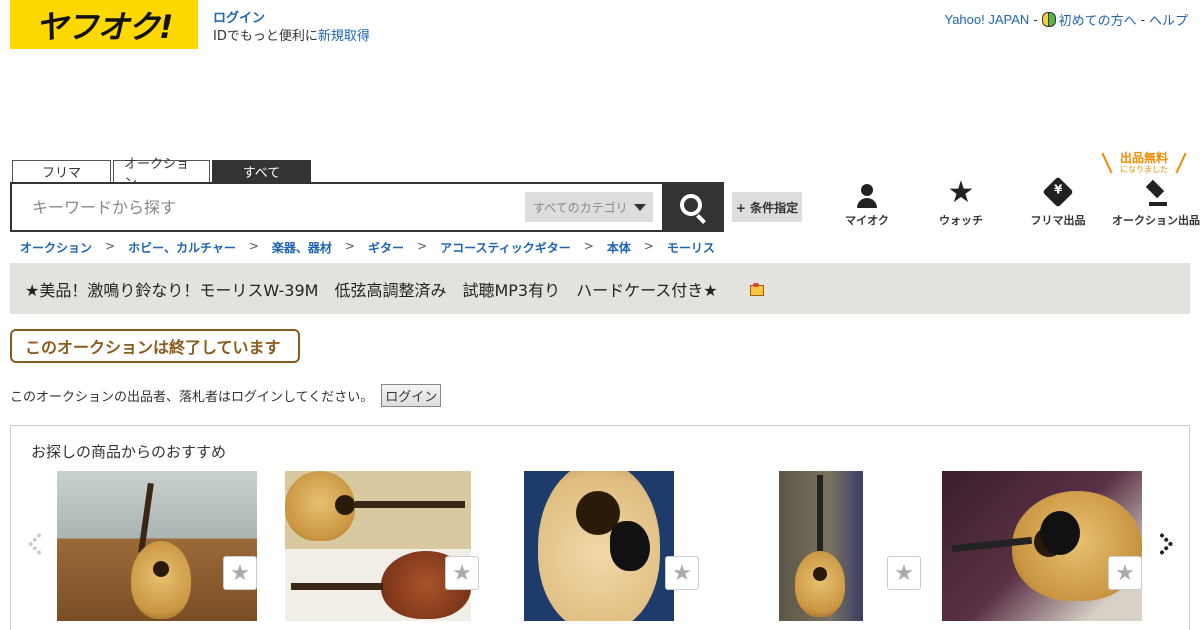  What do you see at coordinates (386, 247) in the screenshot?
I see `breadcrumb-item: ギター` at bounding box center [386, 247].